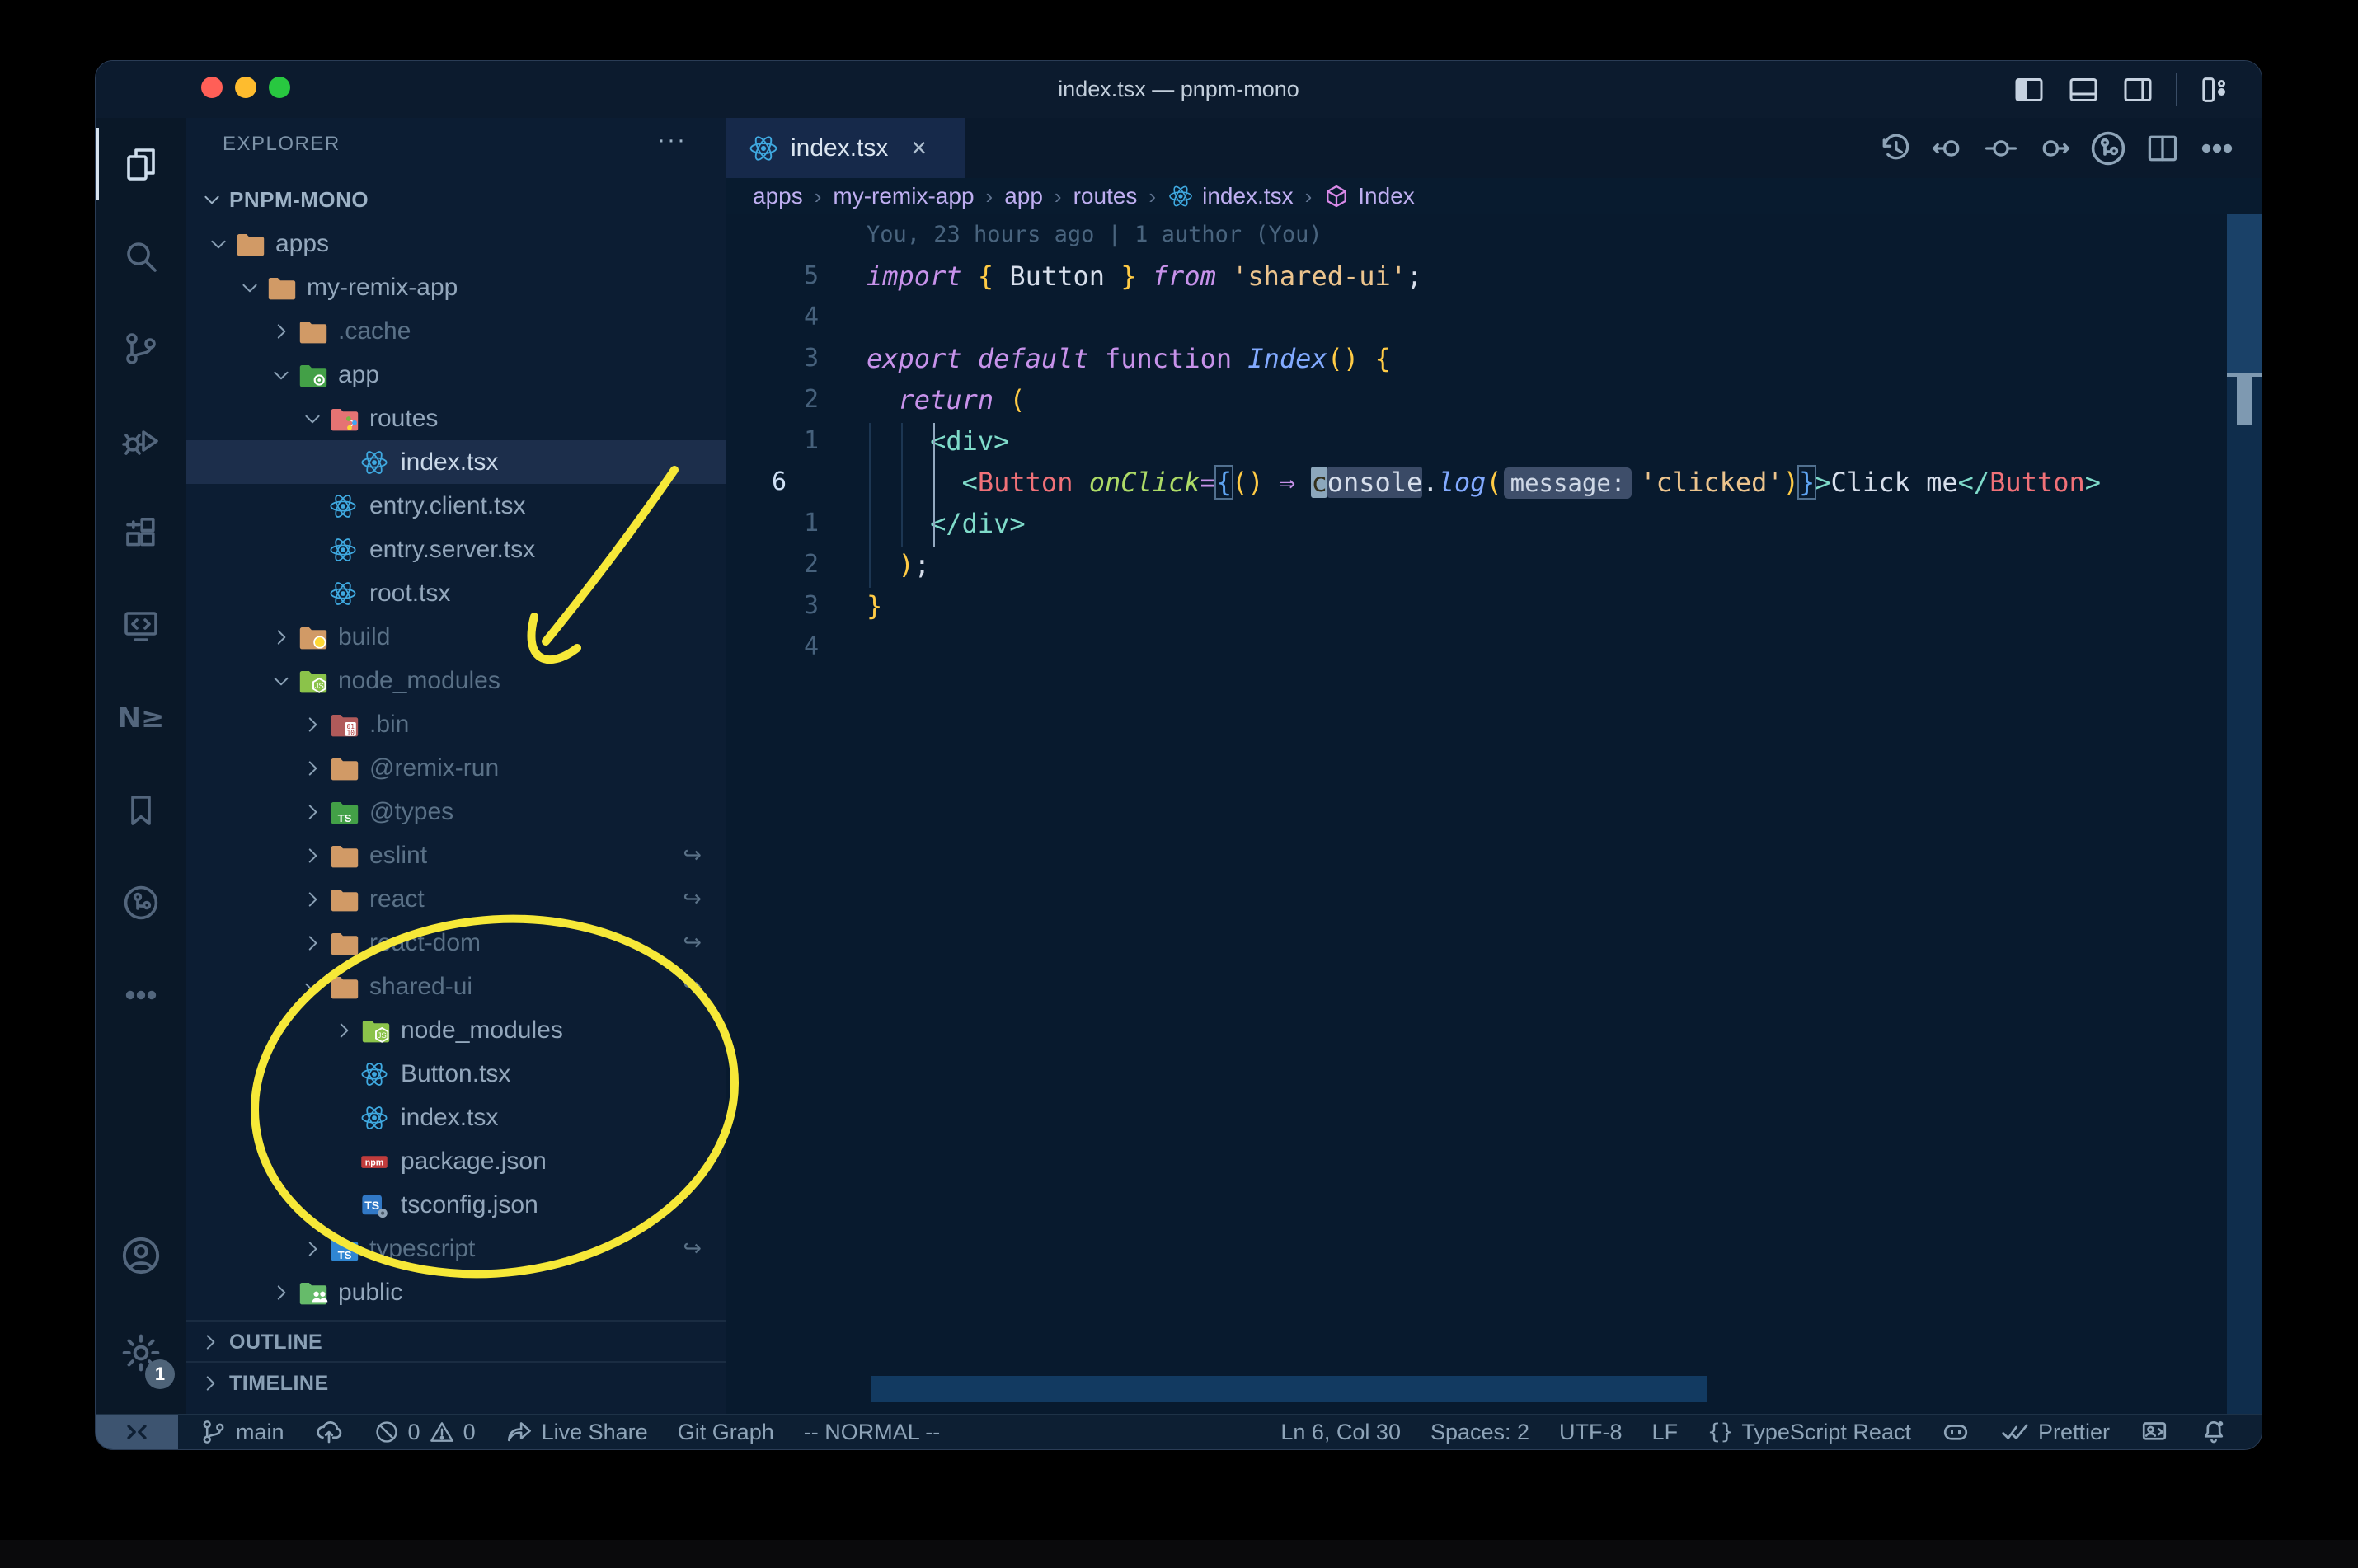  I want to click on status-git-graph: Git Graph, so click(726, 1432).